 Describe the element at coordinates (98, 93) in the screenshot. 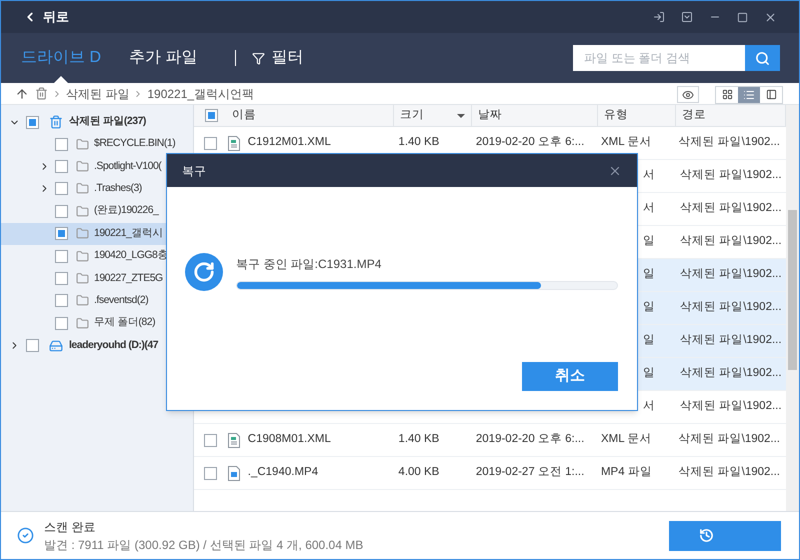

I see `breadcrumb-link: 삭제된 파일` at that location.